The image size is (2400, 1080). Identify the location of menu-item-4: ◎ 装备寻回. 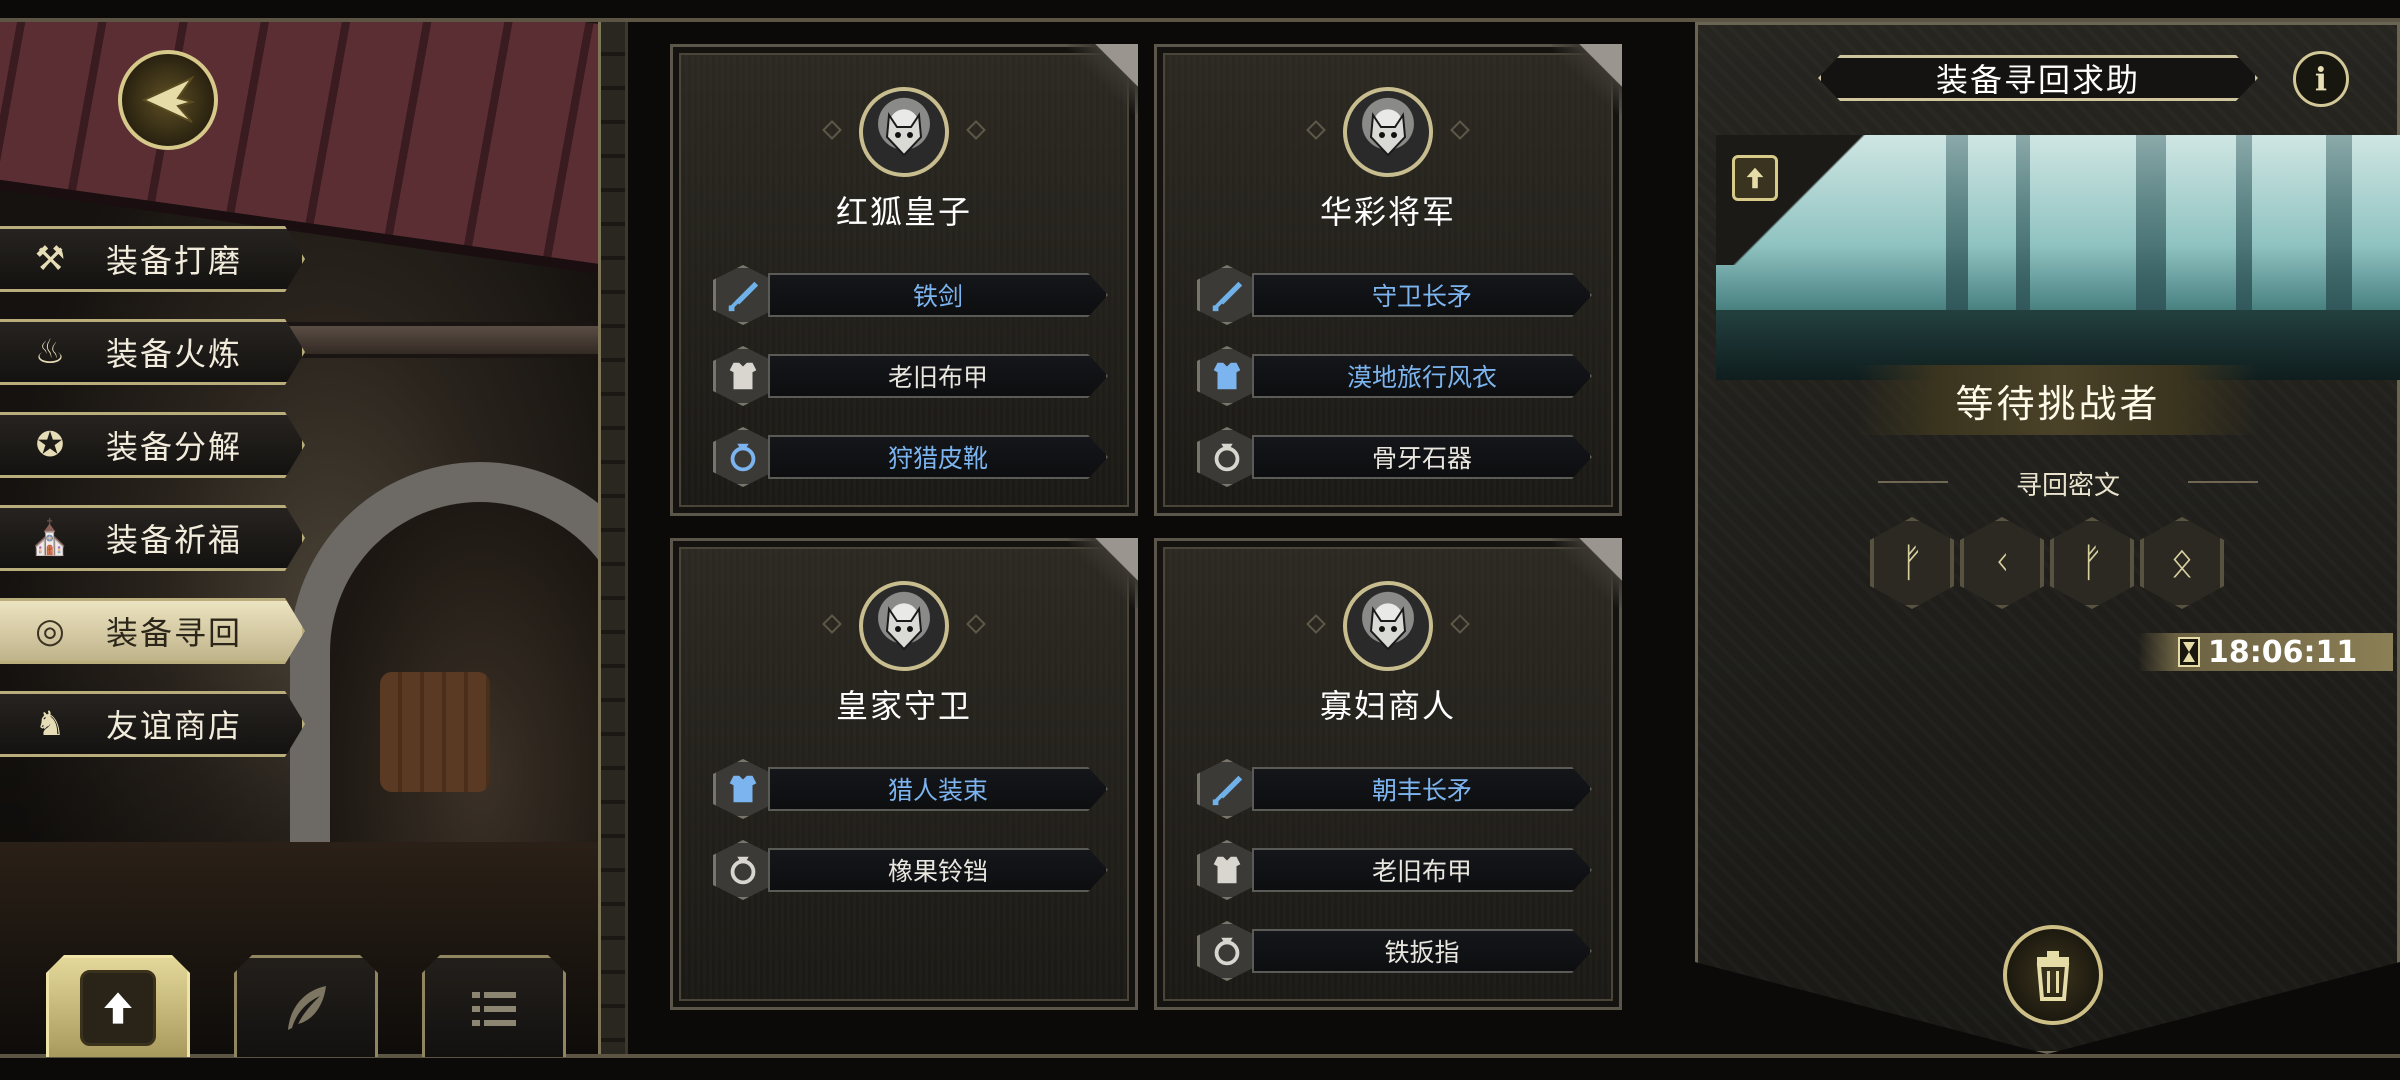
(152, 631).